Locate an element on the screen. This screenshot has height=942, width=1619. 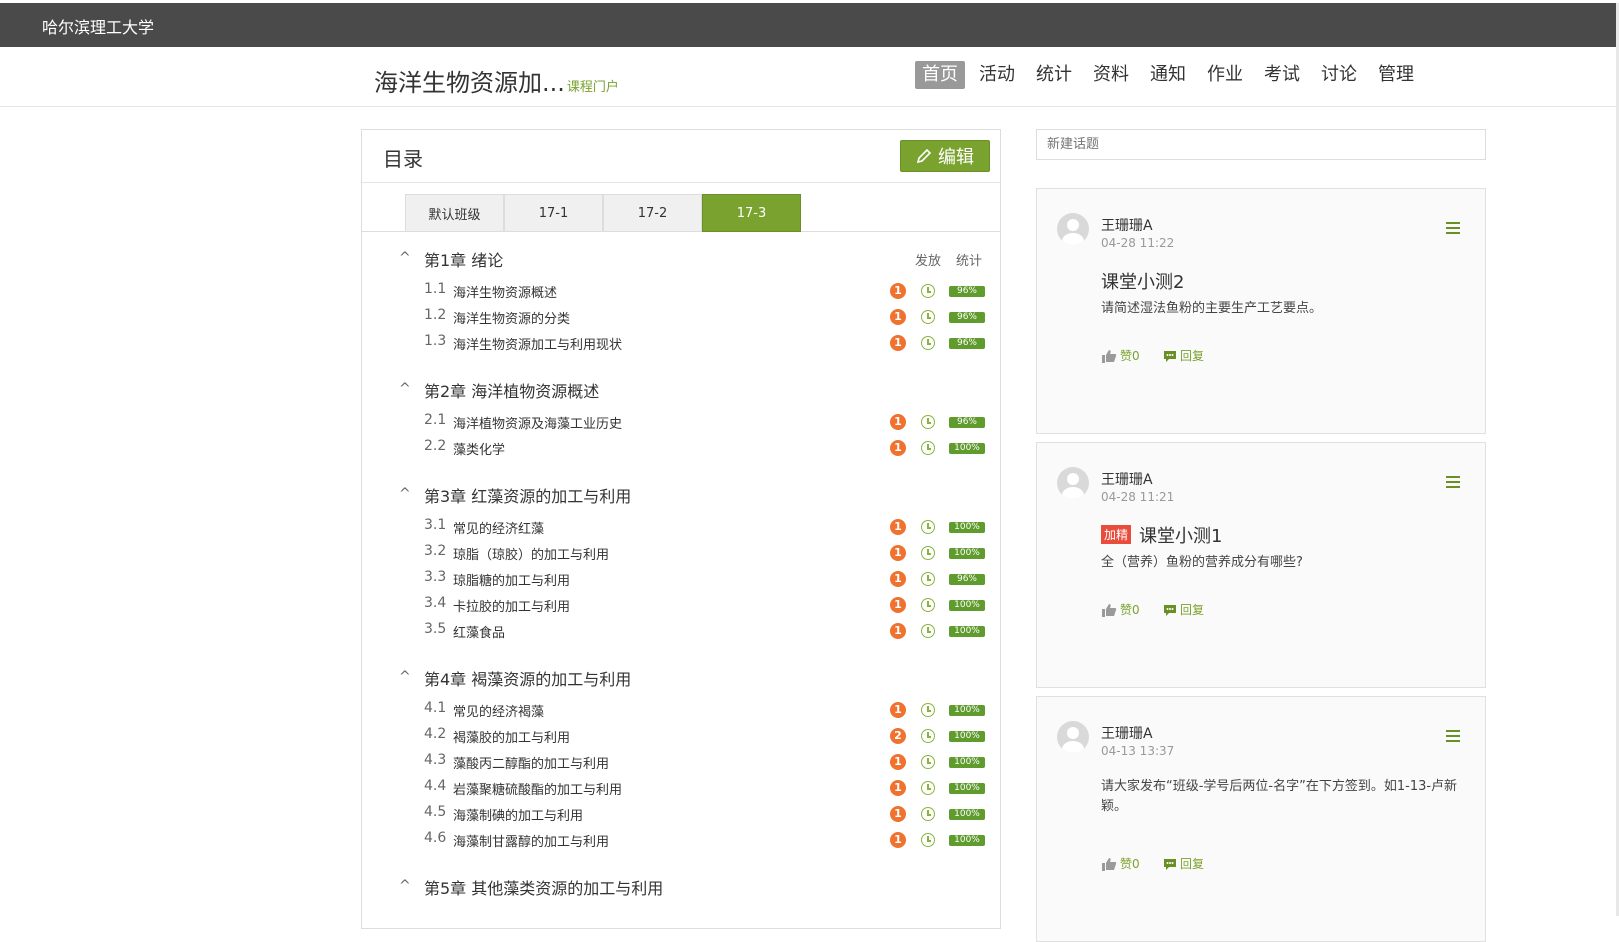
section-row: 1.1 海洋生物资源概述 1 96% is located at coordinates (681, 291).